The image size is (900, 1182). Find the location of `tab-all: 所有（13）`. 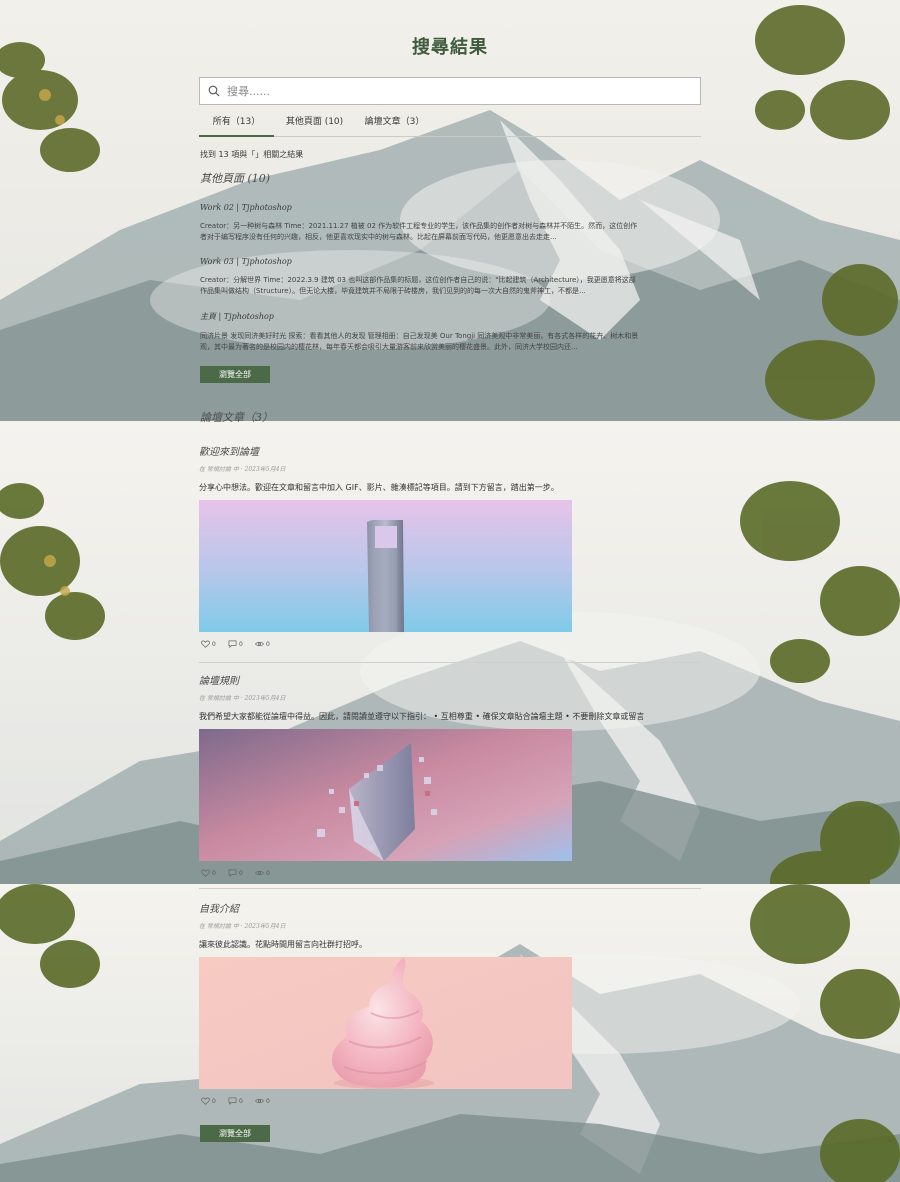

tab-all: 所有（13） is located at coordinates (236, 123).